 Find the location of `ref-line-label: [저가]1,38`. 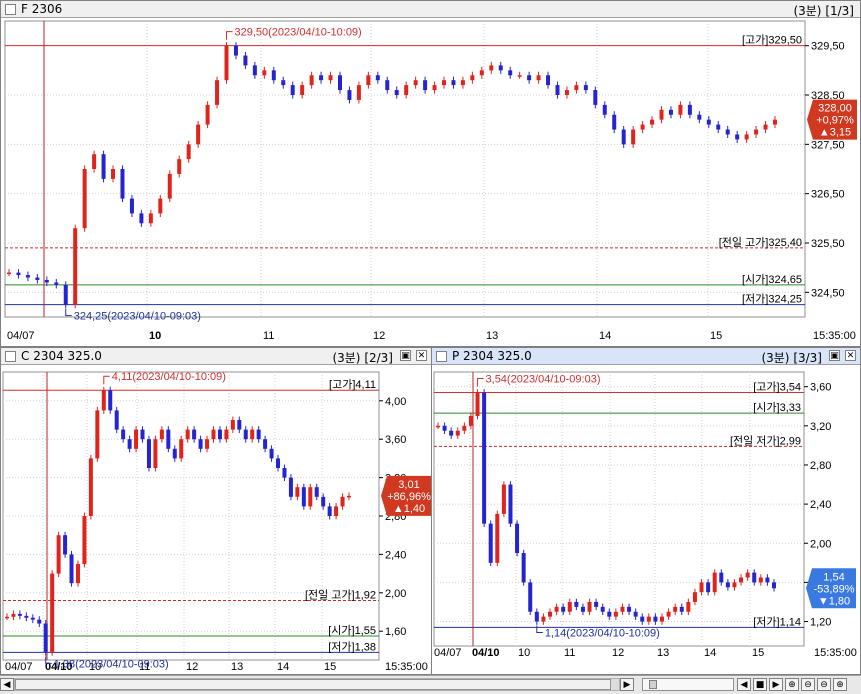

ref-line-label: [저가]1,38 is located at coordinates (352, 646).